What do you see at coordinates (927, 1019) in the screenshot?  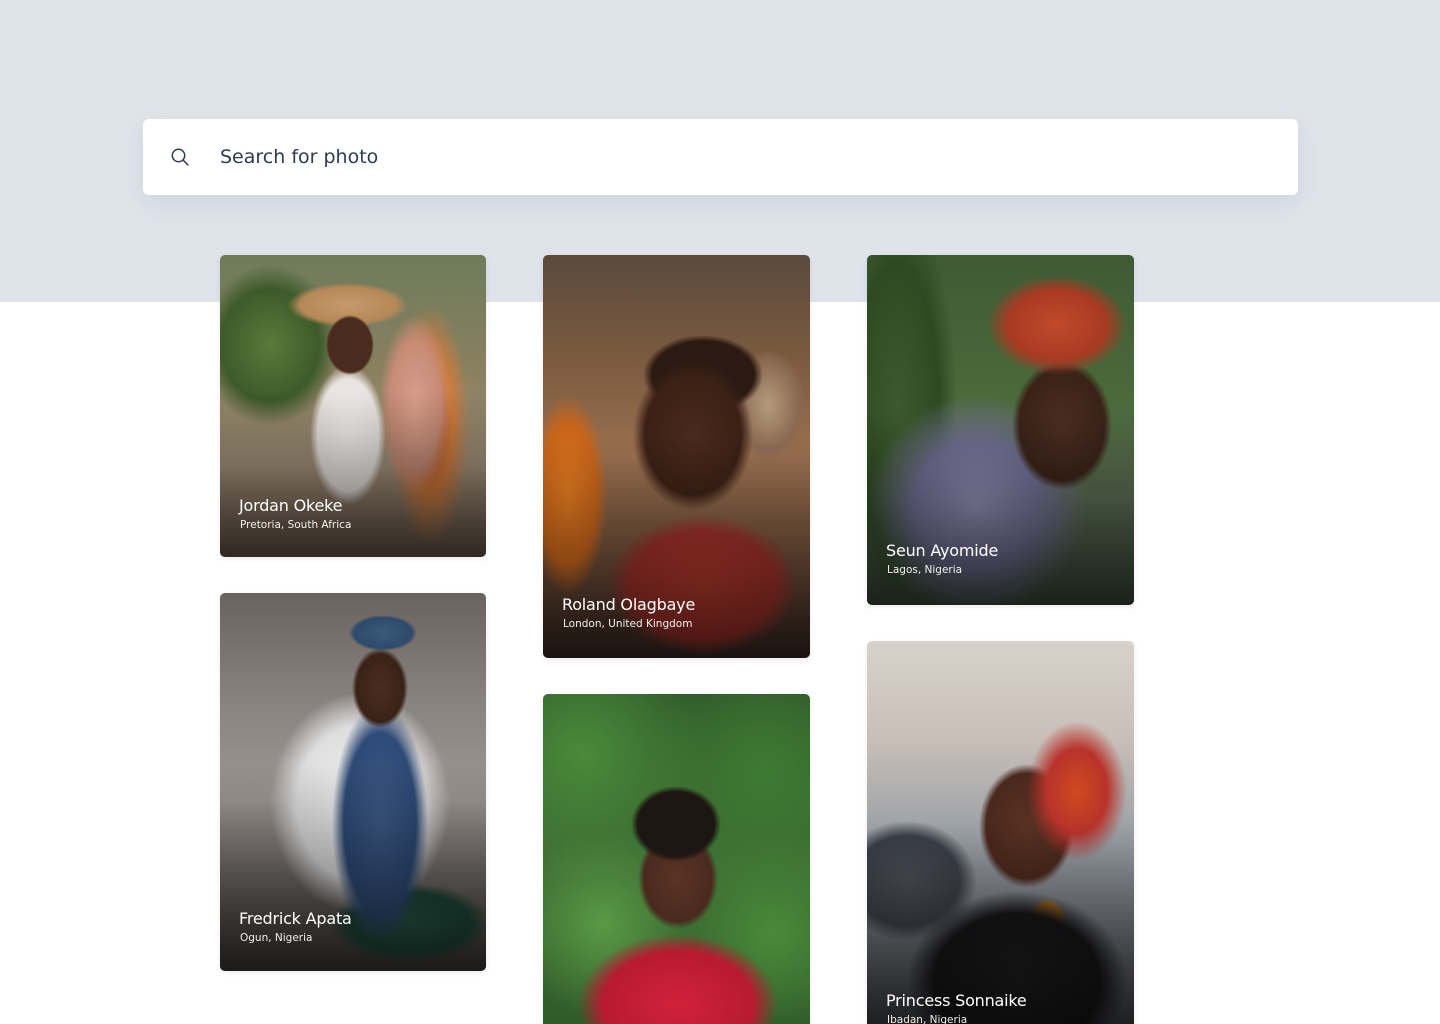 I see `photo-card-location: Ibadan, Nigeria` at bounding box center [927, 1019].